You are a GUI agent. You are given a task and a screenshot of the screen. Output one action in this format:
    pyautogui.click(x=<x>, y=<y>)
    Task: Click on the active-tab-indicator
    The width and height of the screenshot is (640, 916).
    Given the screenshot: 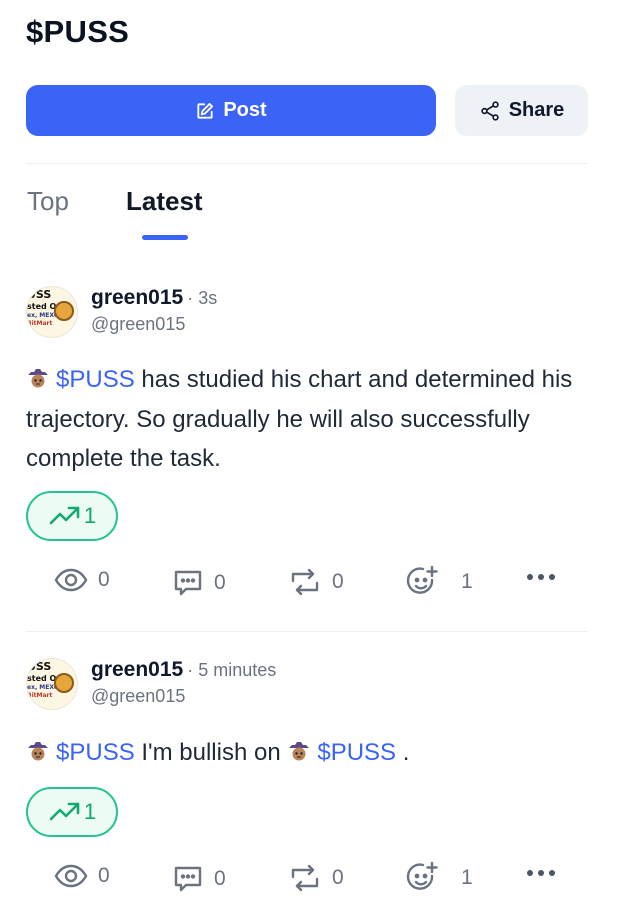 What is the action you would take?
    pyautogui.click(x=165, y=237)
    